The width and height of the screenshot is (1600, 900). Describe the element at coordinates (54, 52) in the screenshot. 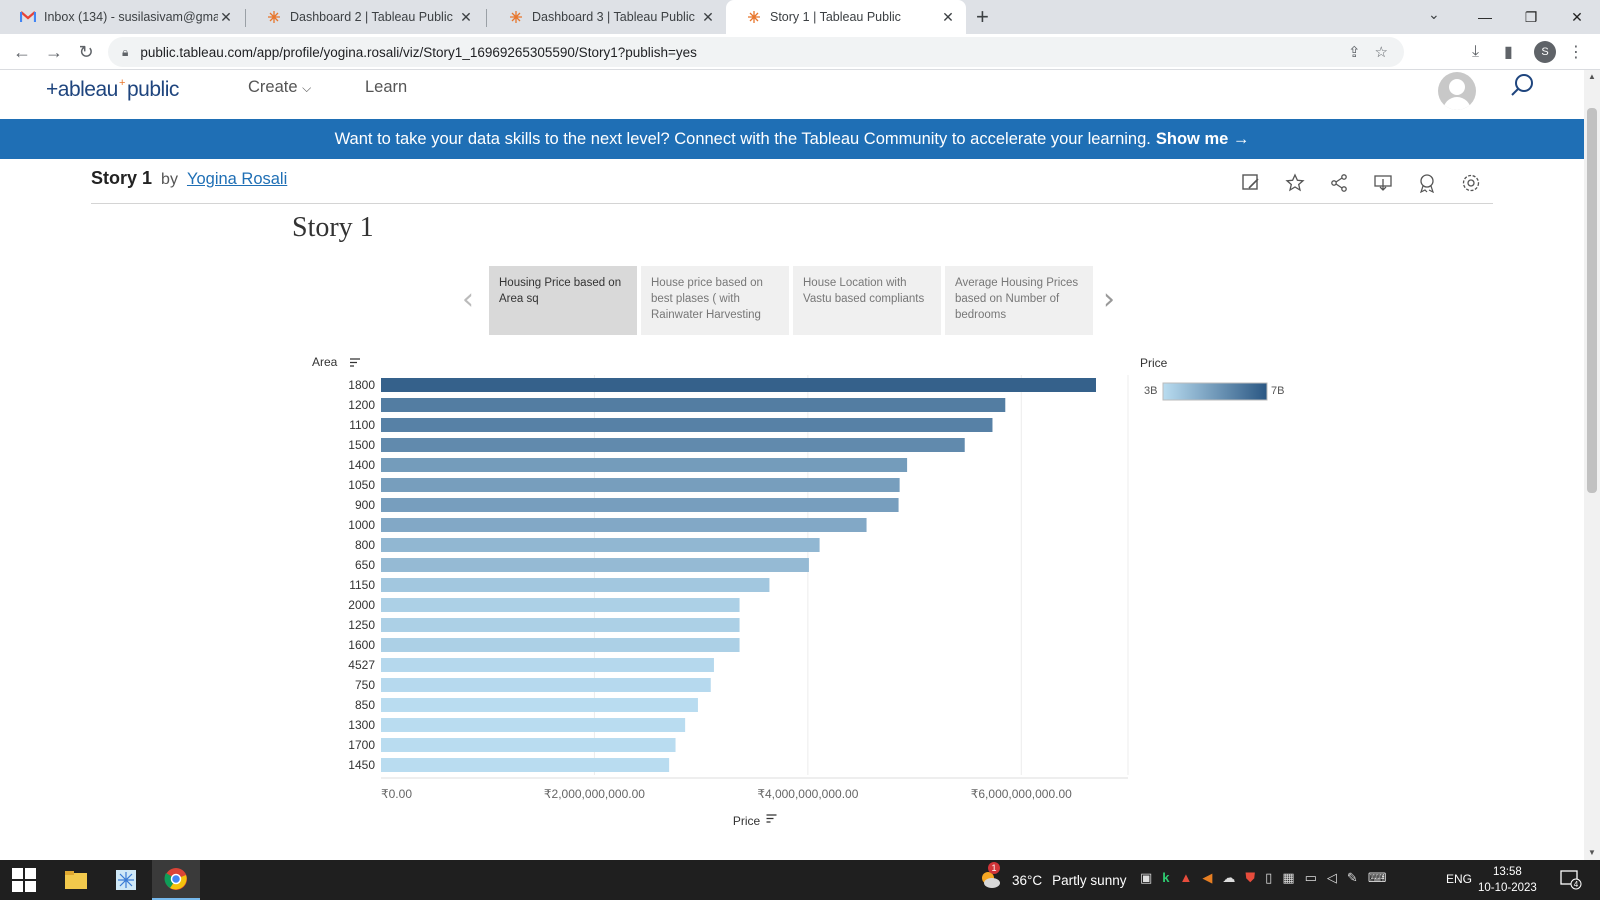

I see `forward-arrow-icon: →` at that location.